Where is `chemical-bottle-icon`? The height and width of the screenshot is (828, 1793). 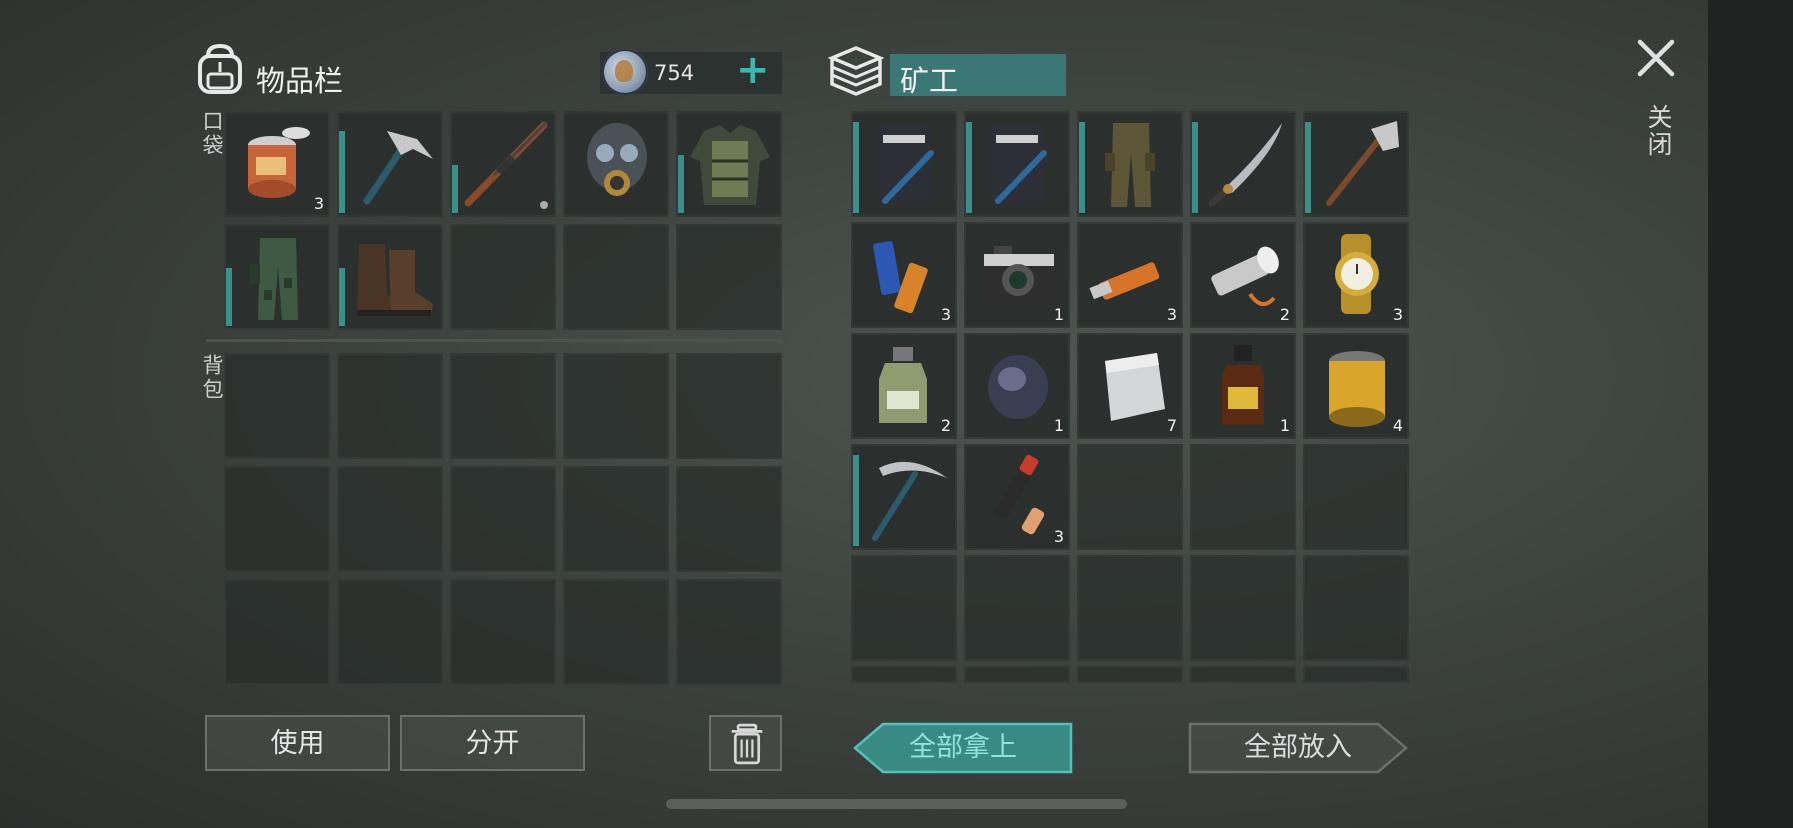
chemical-bottle-icon is located at coordinates (903, 385).